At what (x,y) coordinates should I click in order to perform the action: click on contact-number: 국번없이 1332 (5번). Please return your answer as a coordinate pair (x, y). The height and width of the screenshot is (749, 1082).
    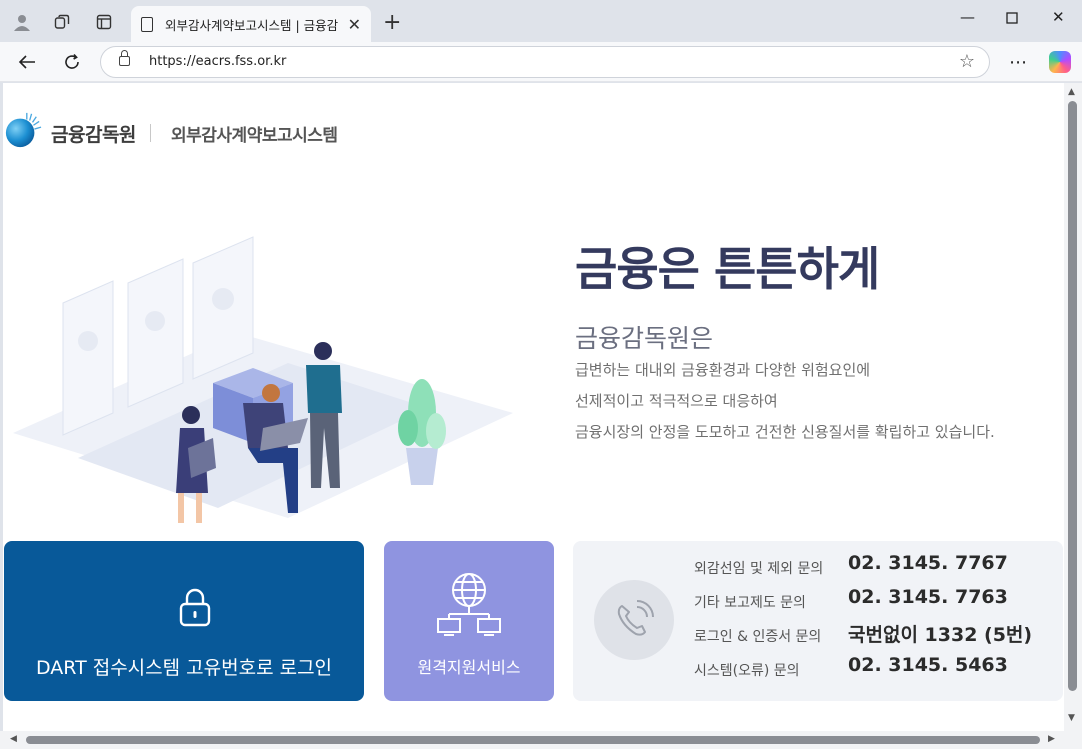
    Looking at the image, I should click on (940, 635).